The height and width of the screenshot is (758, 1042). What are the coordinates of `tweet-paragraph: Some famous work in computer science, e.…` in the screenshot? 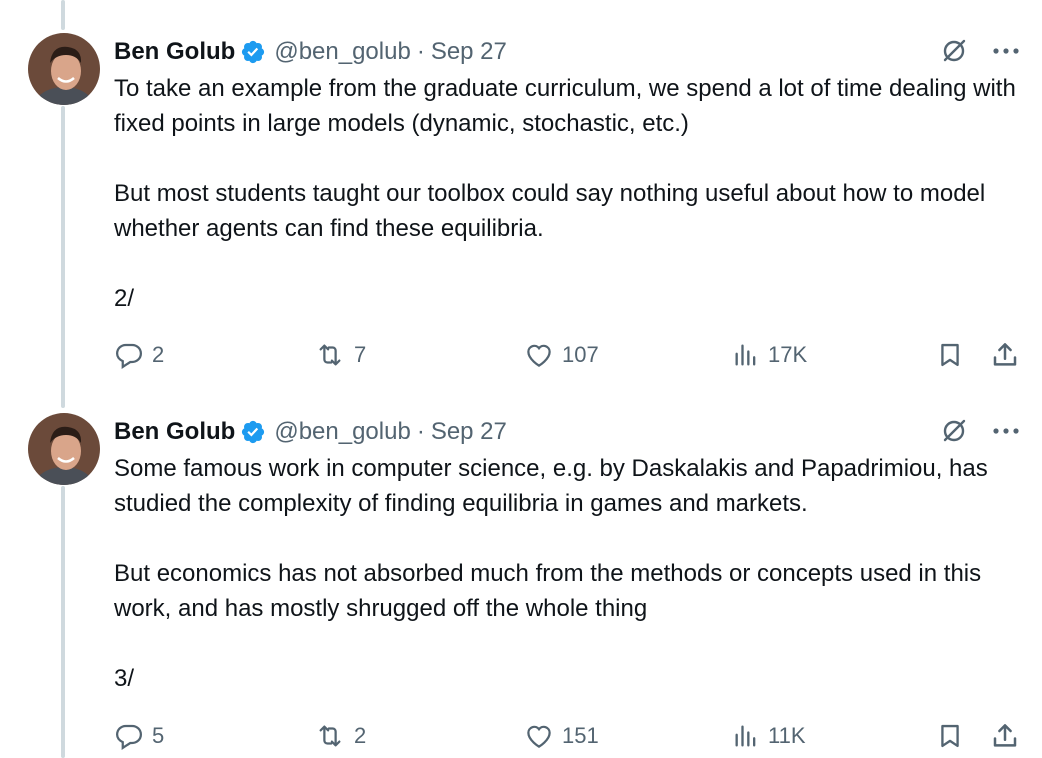 It's located at (554, 486).